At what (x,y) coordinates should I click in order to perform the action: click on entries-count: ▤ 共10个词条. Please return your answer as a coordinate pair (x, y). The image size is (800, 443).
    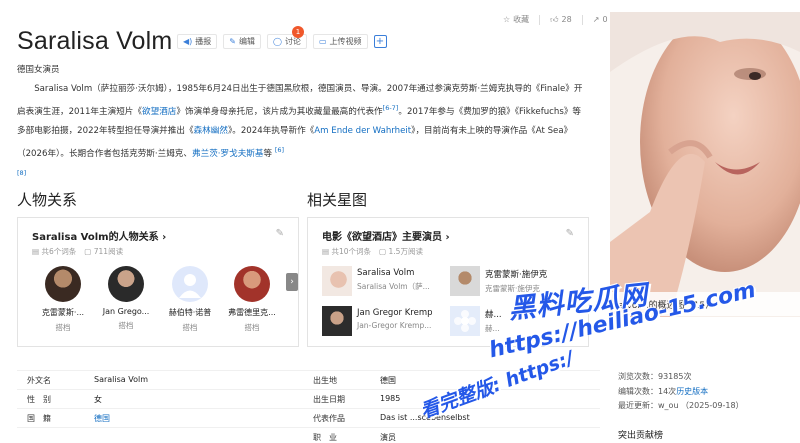
    Looking at the image, I should click on (347, 251).